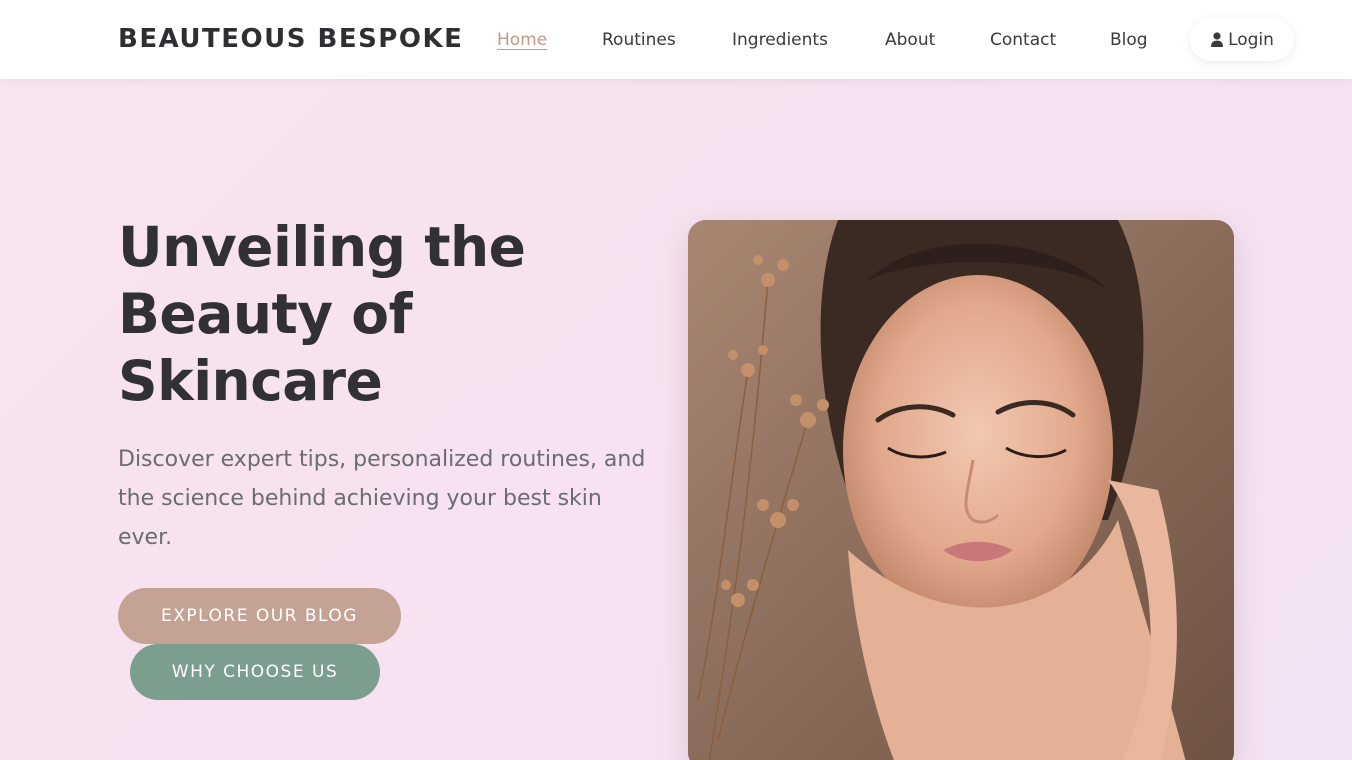 The width and height of the screenshot is (1352, 760). Describe the element at coordinates (522, 40) in the screenshot. I see `nav-home: Home` at that location.